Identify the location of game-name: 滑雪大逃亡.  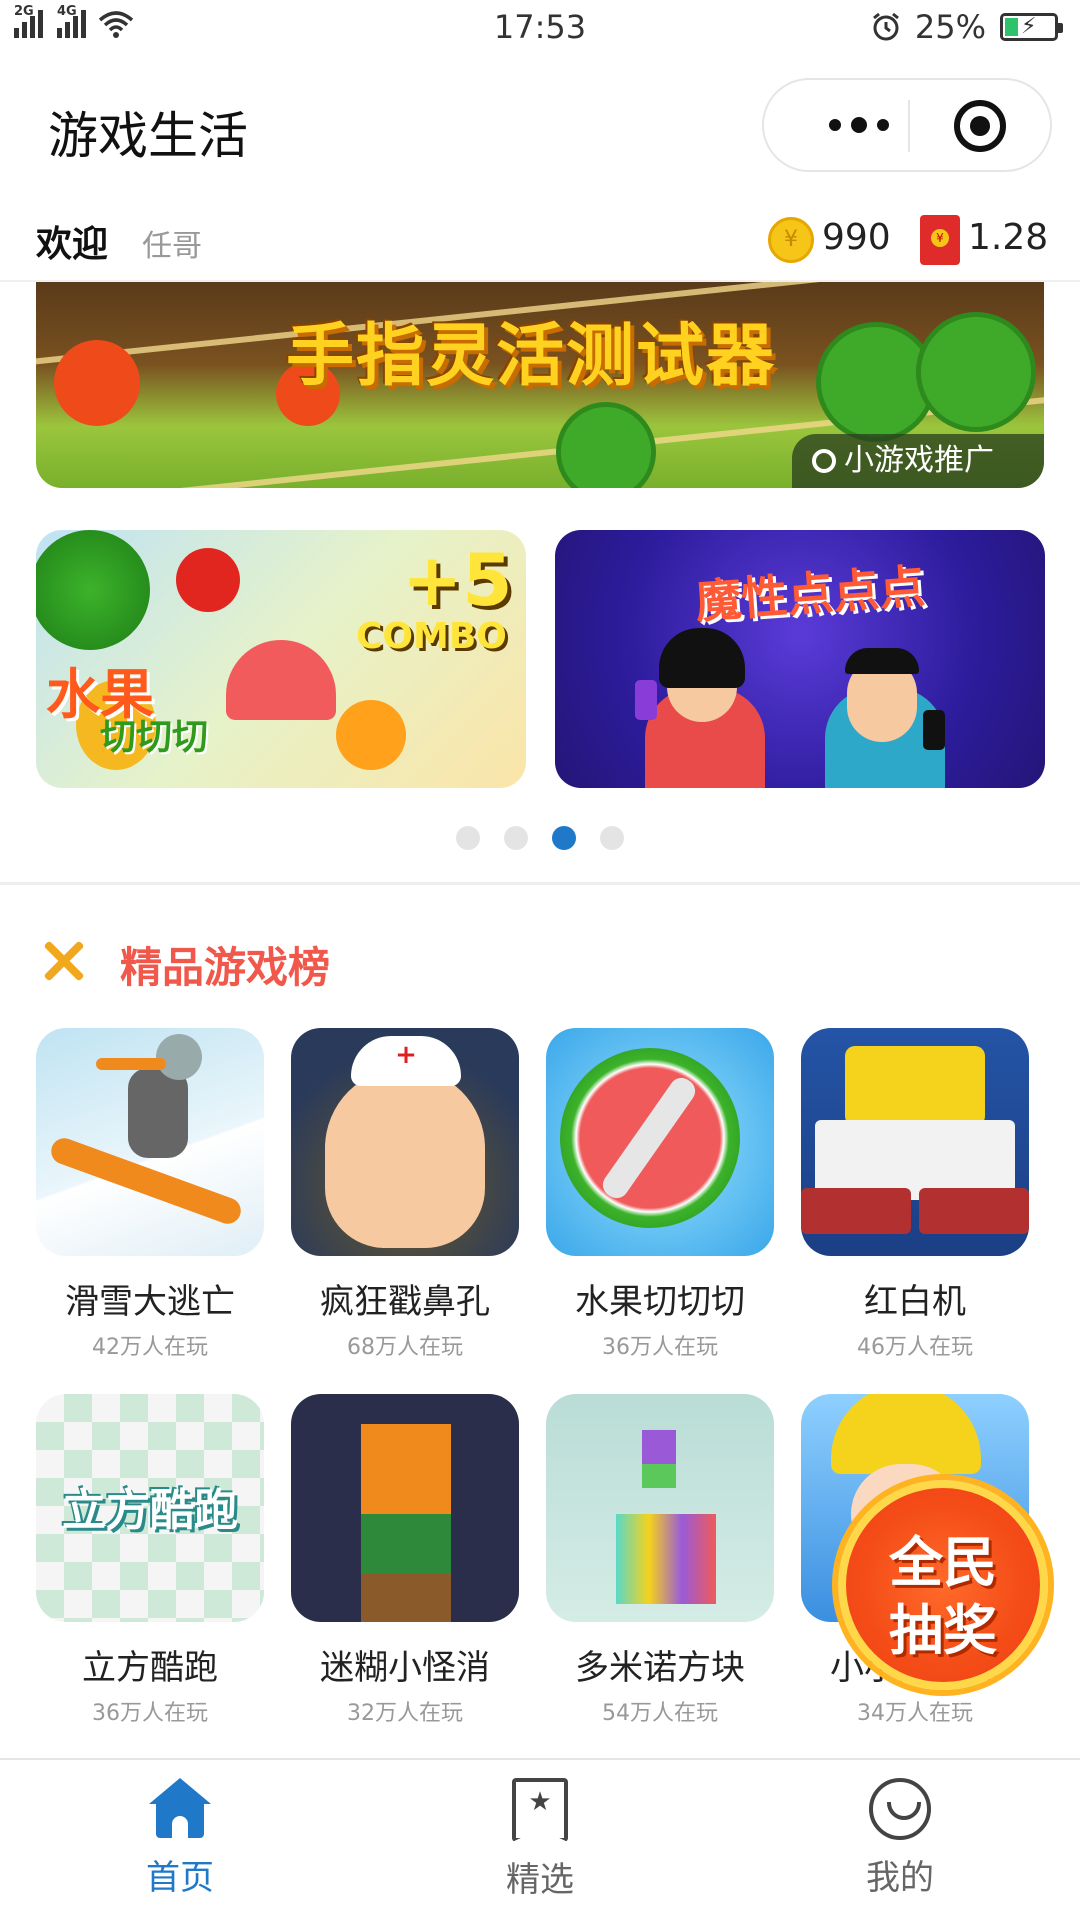
(150, 1302).